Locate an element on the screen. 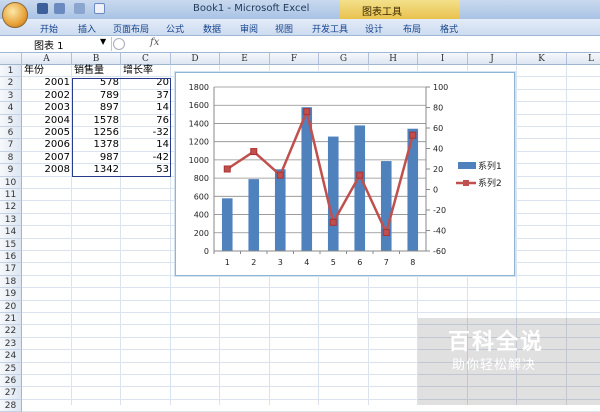  row-header-4: 4 is located at coordinates (11, 108).